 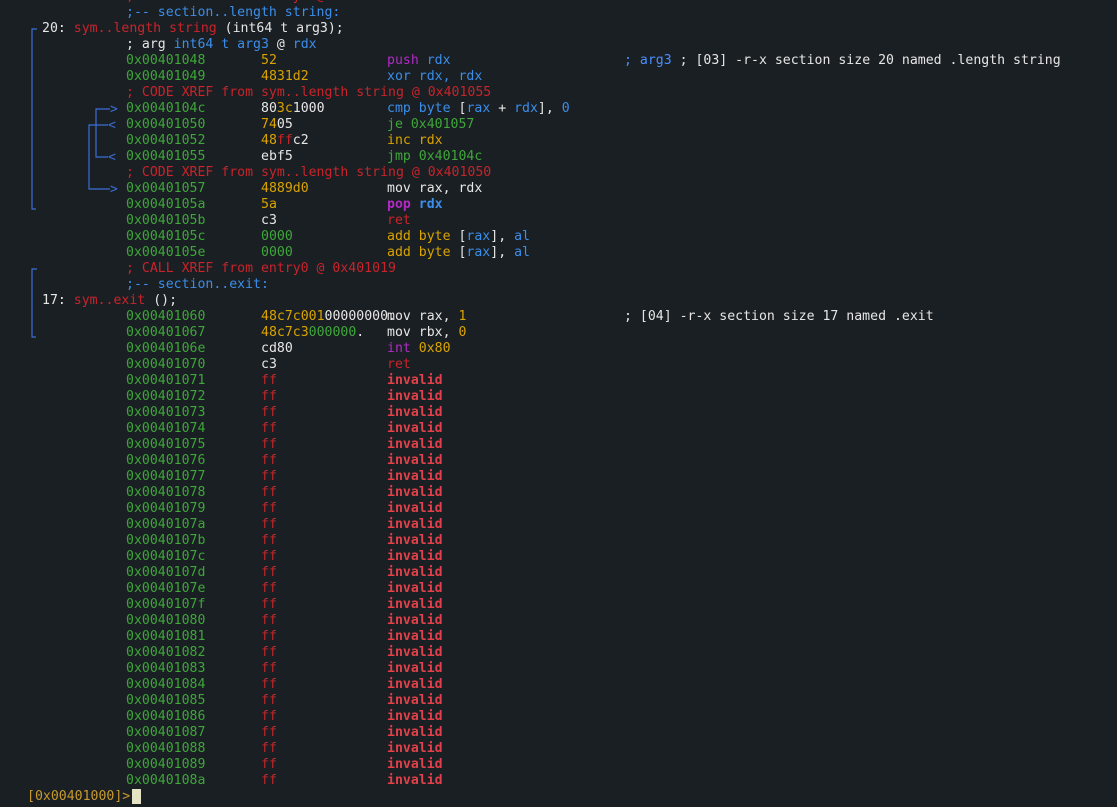 I want to click on instruction-row: 0x00401049 4831d2 xor rdx, rdx, so click(x=558, y=77).